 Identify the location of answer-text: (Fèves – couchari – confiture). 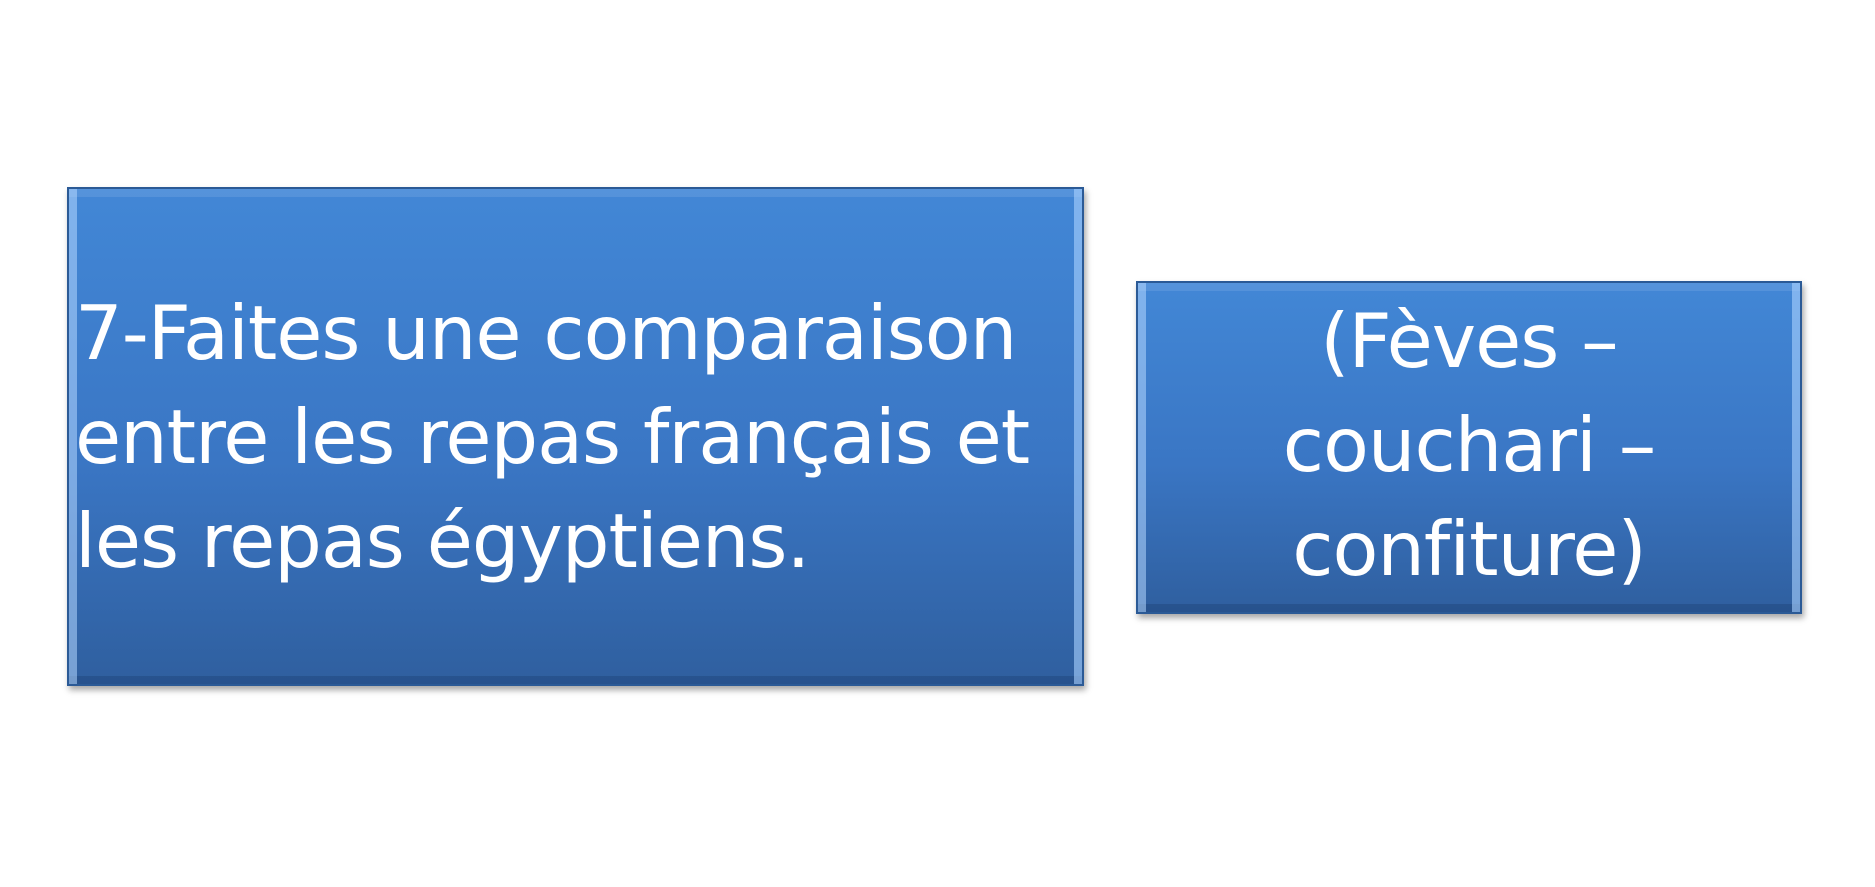
(1469, 444).